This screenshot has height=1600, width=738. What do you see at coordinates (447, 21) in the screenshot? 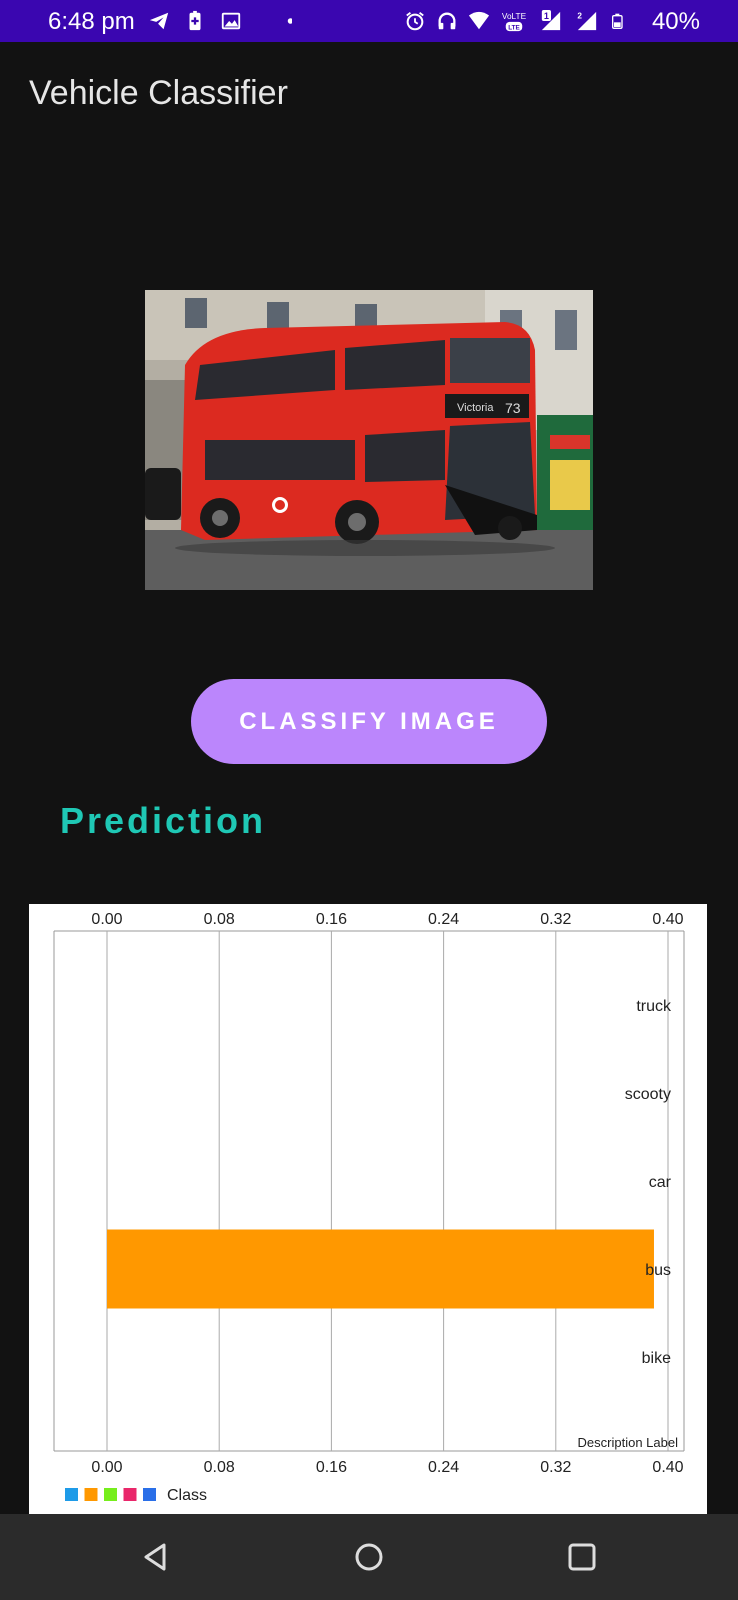
I see `headphones-icon` at bounding box center [447, 21].